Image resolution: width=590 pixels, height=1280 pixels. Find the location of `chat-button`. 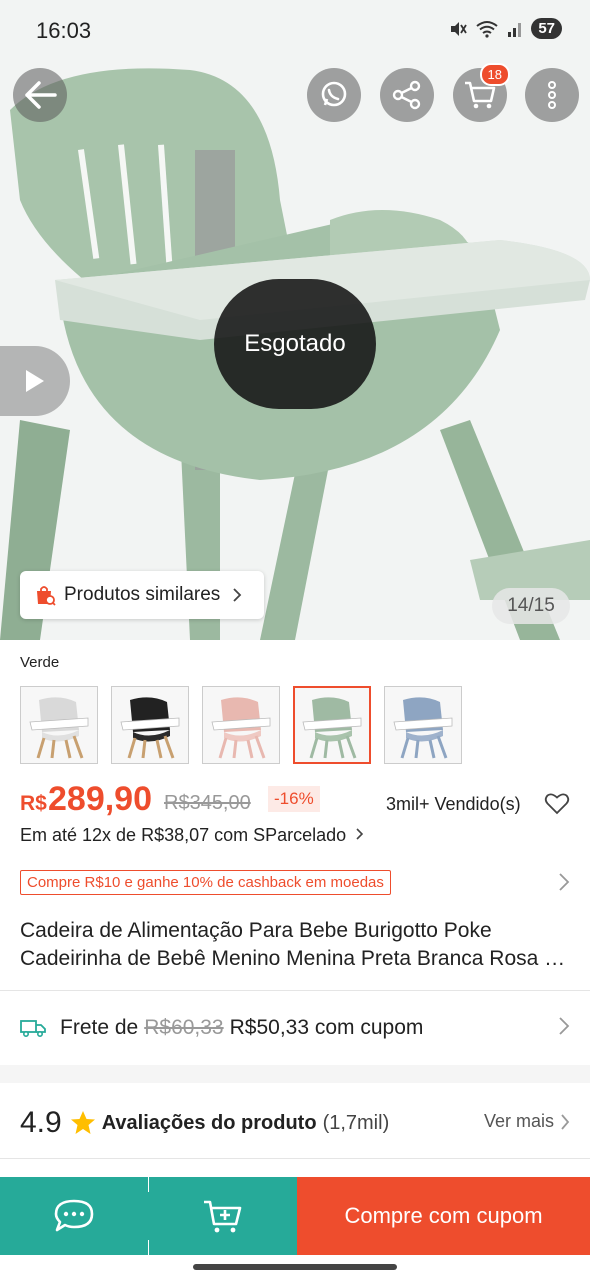

chat-button is located at coordinates (74, 1216).